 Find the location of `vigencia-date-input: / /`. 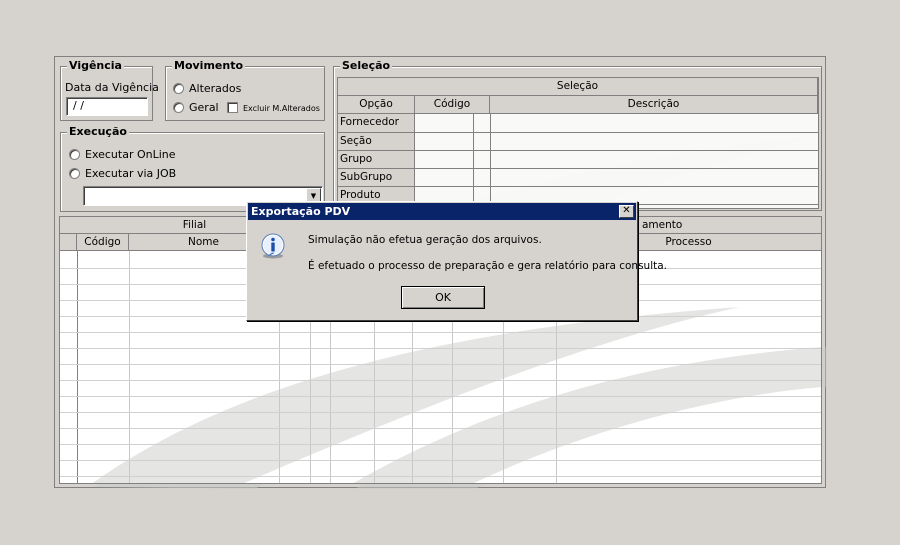

vigencia-date-input: / / is located at coordinates (107, 106).